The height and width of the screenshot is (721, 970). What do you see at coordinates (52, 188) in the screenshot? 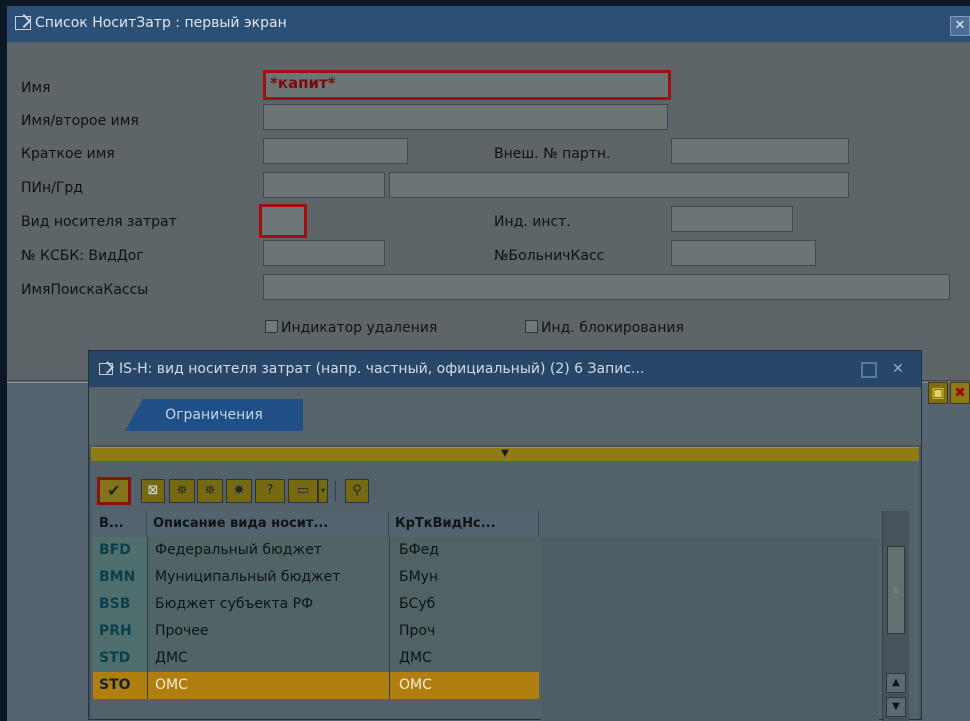
I see `zip-city-label: ПИн/Грд` at bounding box center [52, 188].